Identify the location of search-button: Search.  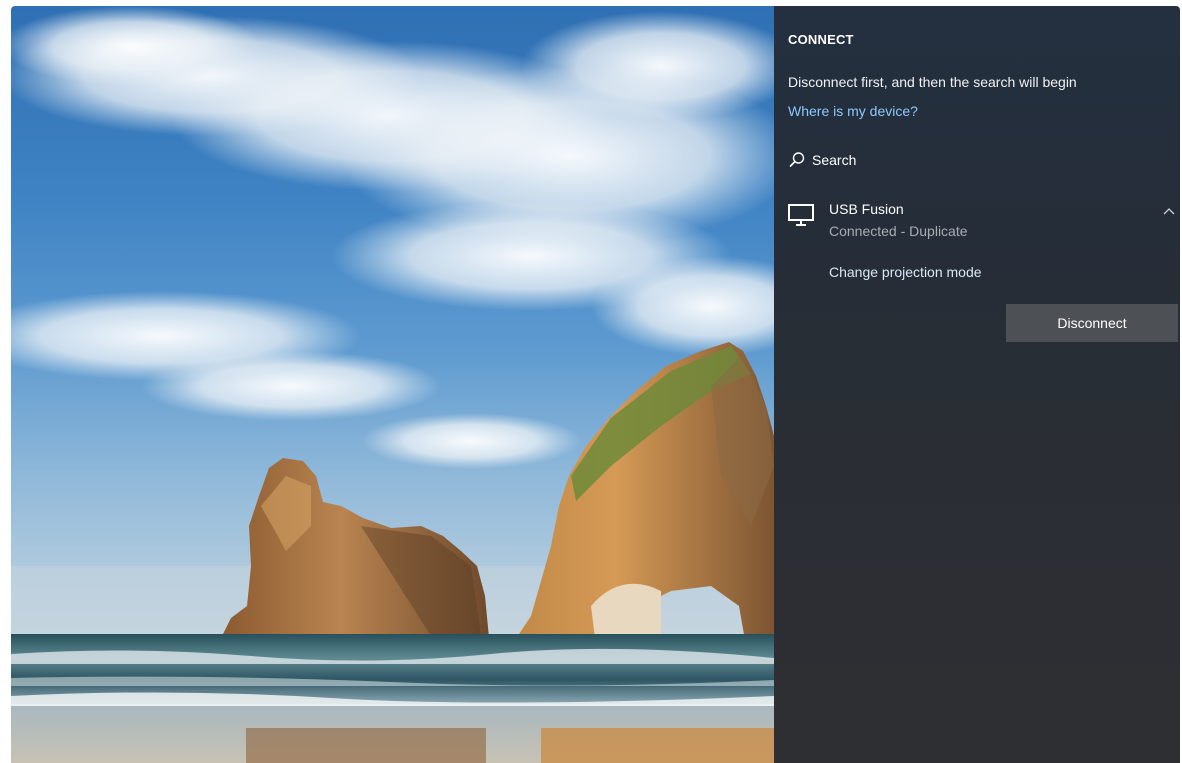
(822, 160).